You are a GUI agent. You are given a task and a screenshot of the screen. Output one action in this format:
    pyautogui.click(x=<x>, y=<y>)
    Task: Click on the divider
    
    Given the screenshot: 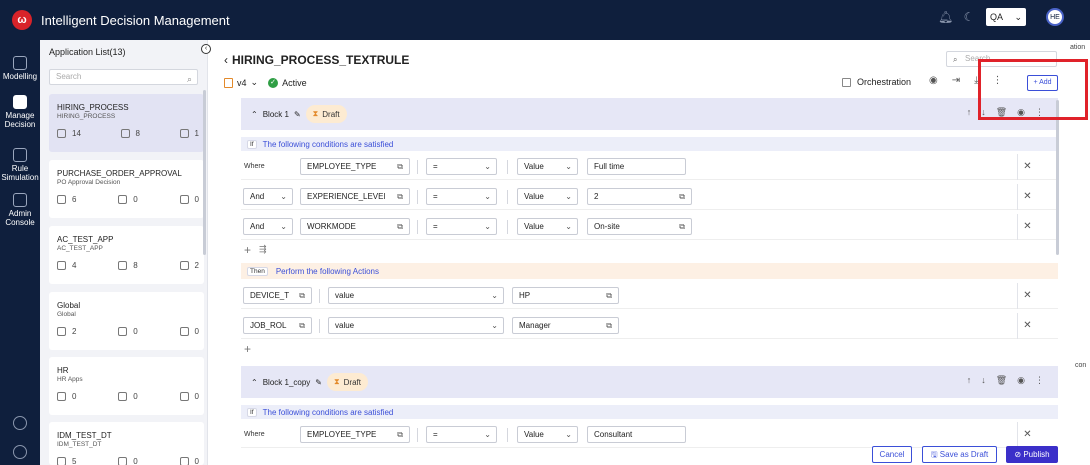 What is the action you would take?
    pyautogui.click(x=417, y=197)
    